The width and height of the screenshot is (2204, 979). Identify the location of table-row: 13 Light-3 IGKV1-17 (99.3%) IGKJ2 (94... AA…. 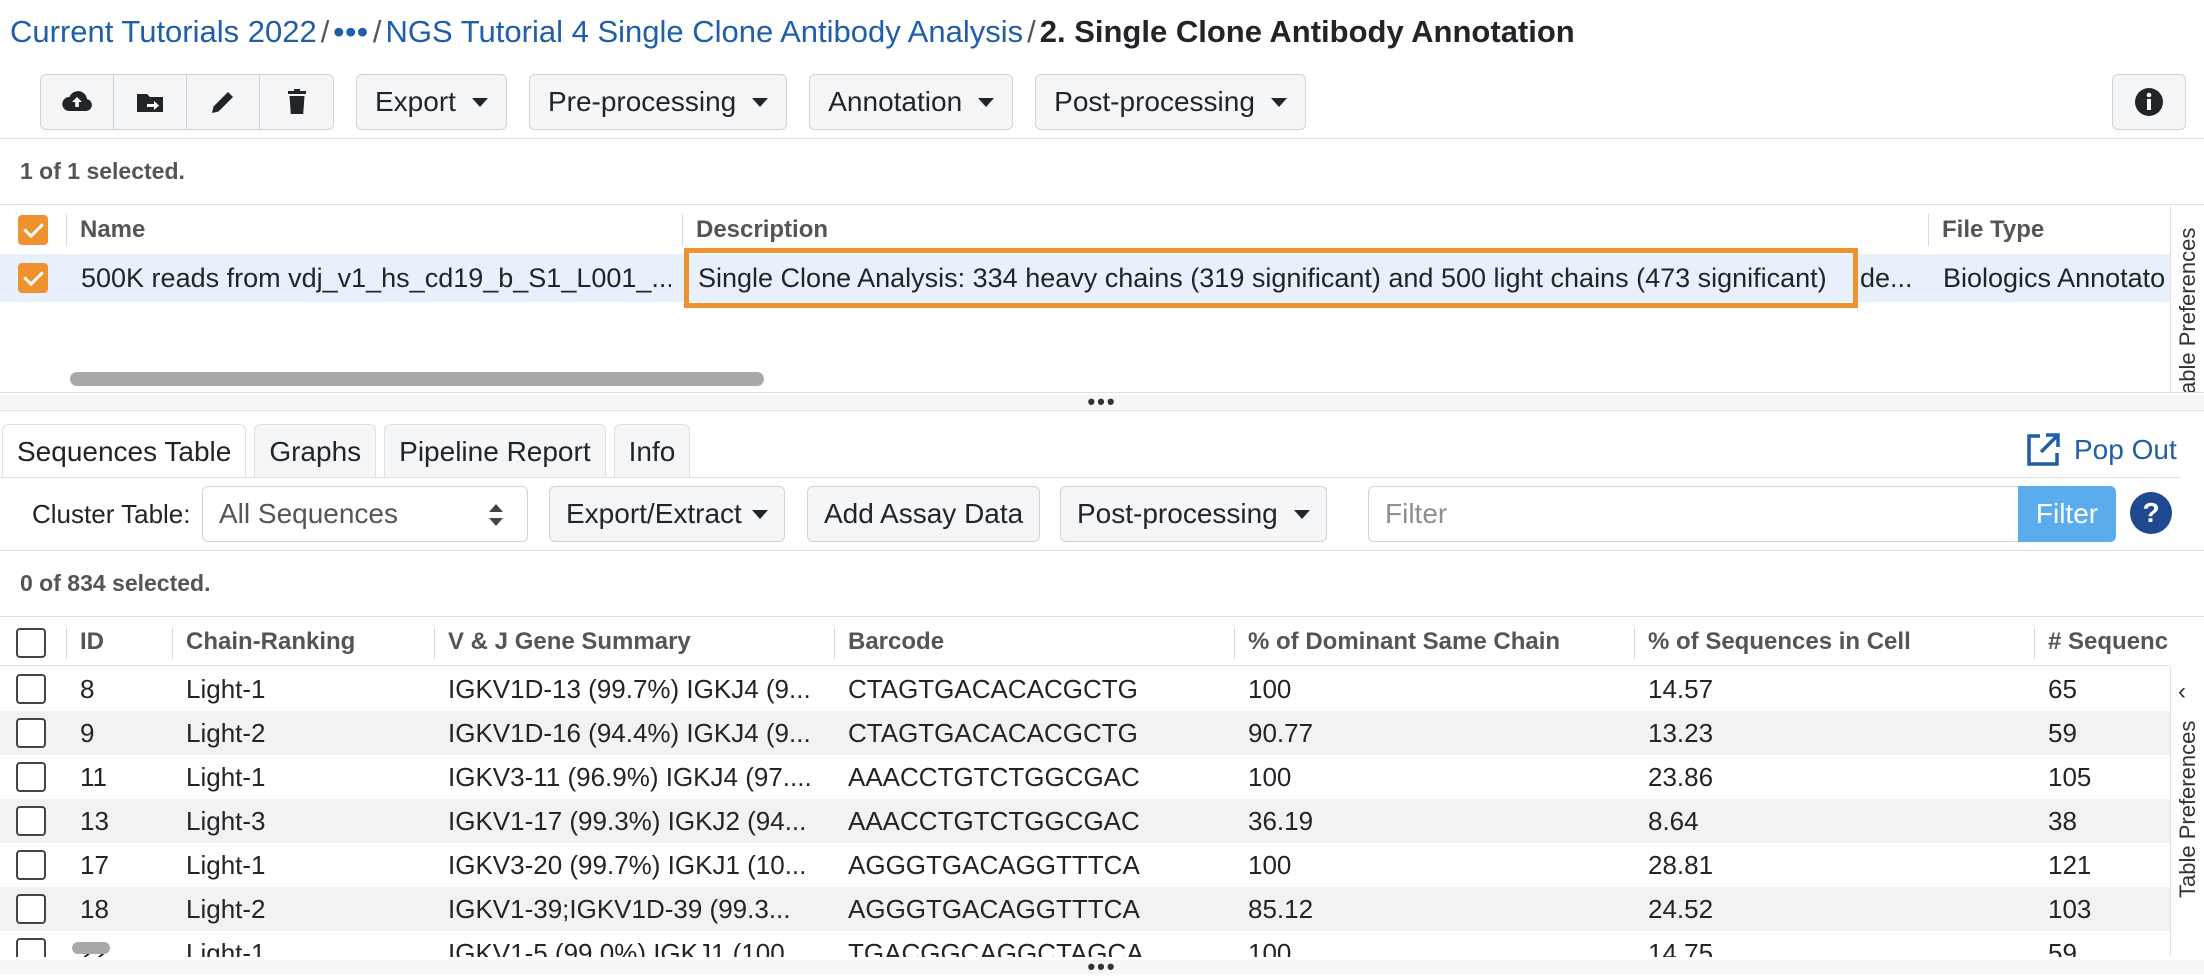
(1085, 821).